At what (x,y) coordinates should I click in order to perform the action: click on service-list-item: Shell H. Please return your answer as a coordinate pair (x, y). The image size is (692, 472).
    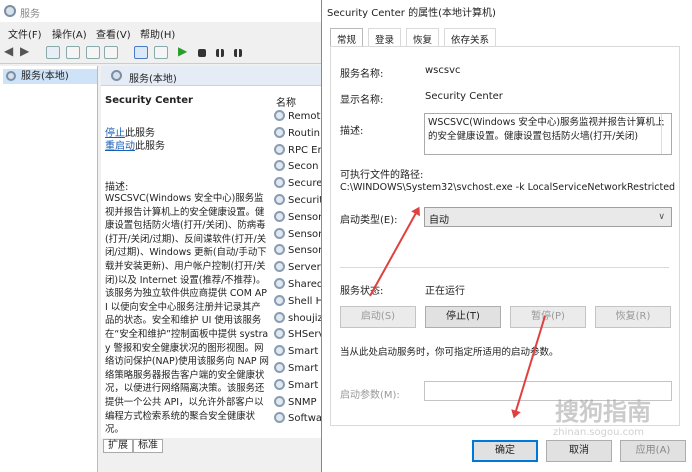
    Looking at the image, I should click on (298, 302).